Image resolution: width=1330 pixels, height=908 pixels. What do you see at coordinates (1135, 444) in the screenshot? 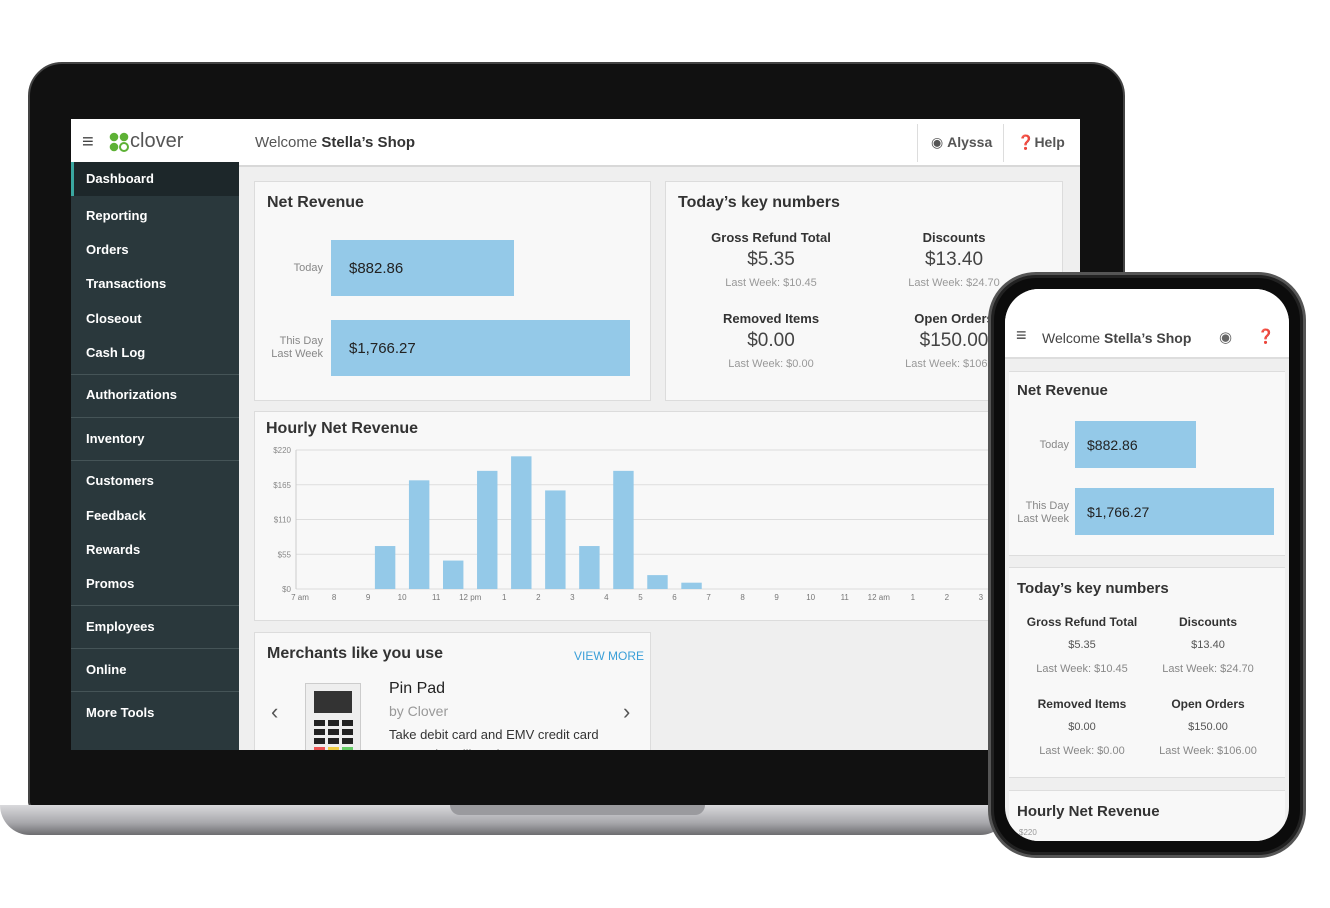
I see `today-bar: $882.86` at bounding box center [1135, 444].